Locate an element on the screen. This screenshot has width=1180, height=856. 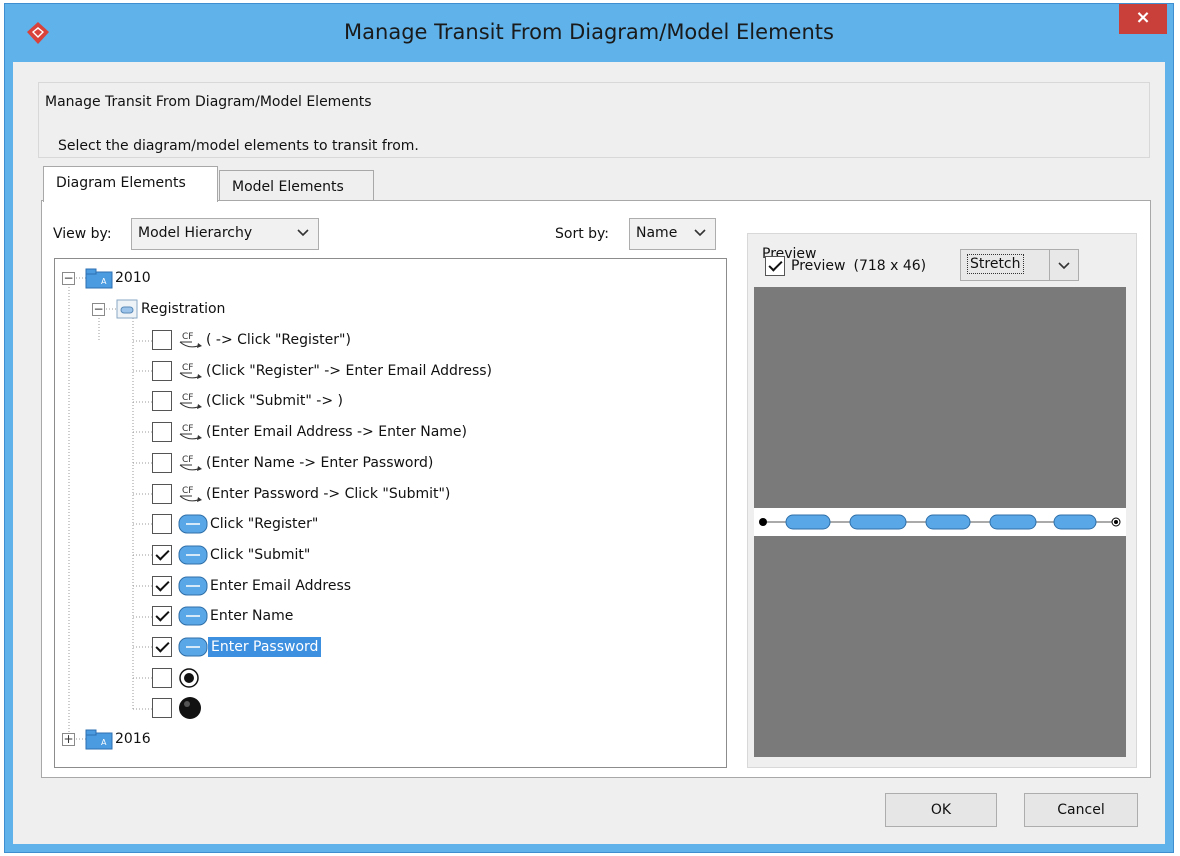
close-button: × is located at coordinates (1143, 19).